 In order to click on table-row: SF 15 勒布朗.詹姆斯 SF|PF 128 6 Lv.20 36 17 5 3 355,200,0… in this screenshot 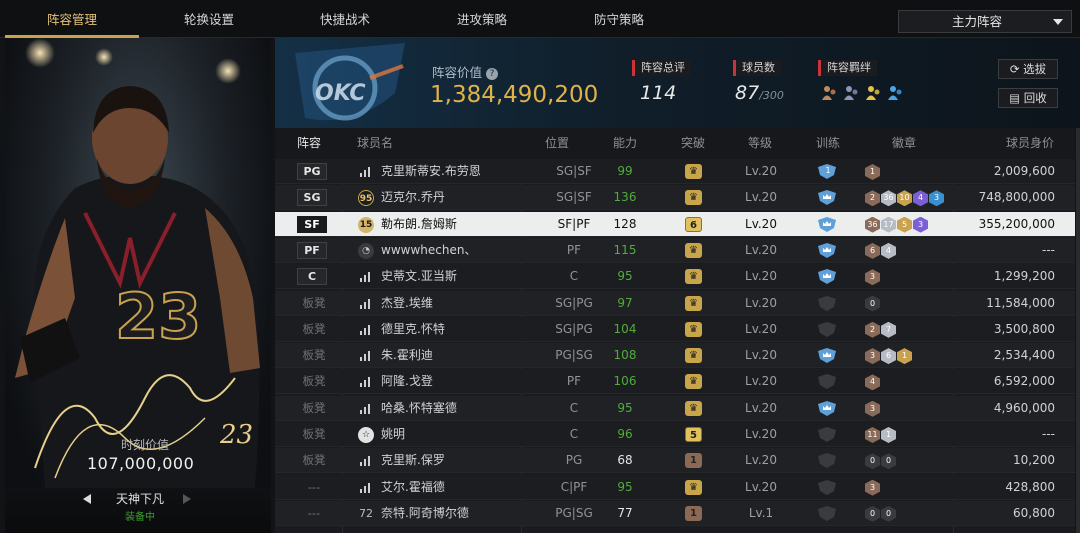, I will do `click(675, 224)`.